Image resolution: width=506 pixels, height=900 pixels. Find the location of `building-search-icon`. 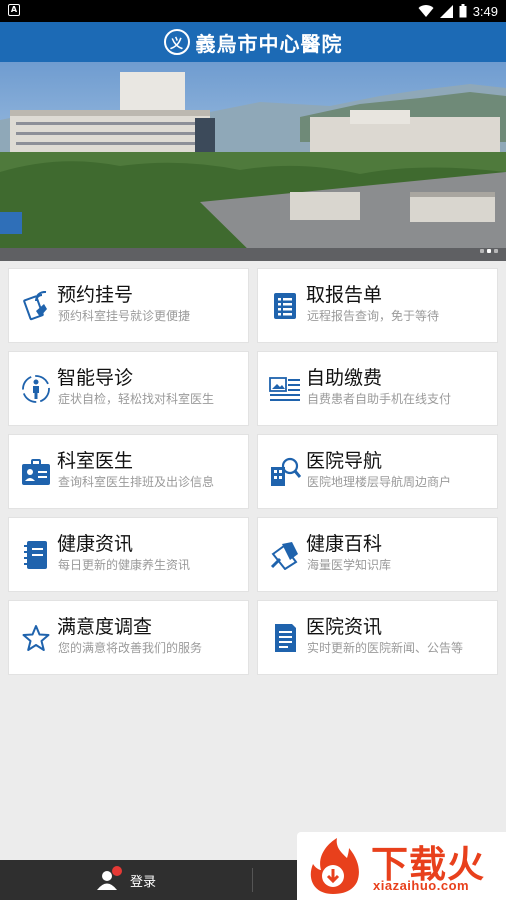

building-search-icon is located at coordinates (285, 472).